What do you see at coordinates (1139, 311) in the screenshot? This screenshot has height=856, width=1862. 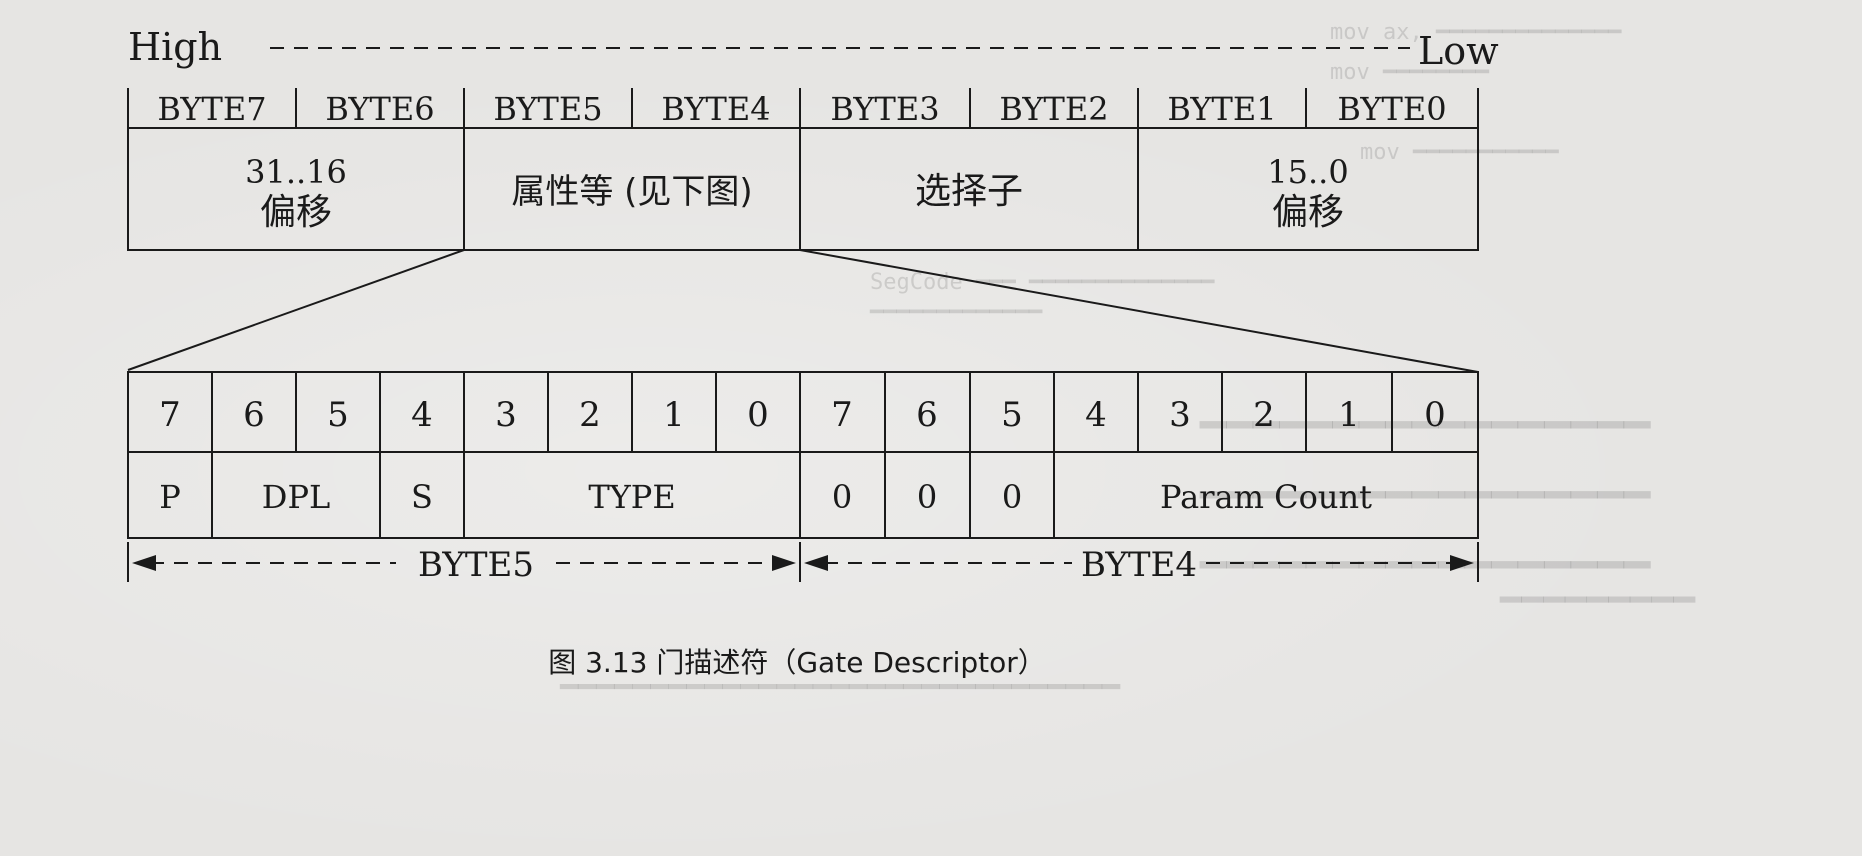 I see `expansion-line-right` at bounding box center [1139, 311].